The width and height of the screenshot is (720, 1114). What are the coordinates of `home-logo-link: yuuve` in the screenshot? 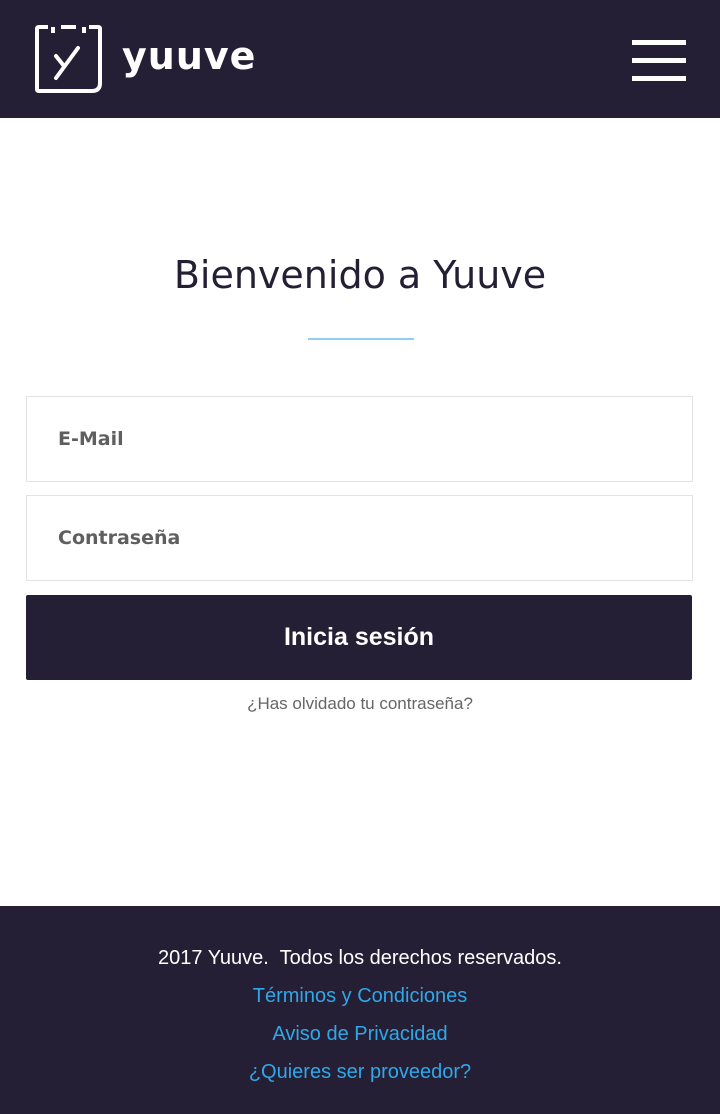 It's located at (145, 59).